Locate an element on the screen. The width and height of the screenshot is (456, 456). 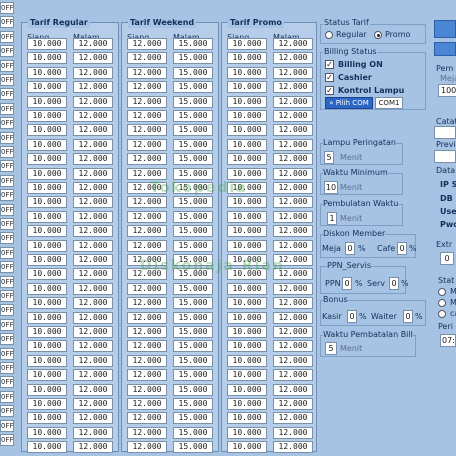
promo-radio is located at coordinates (378, 35).